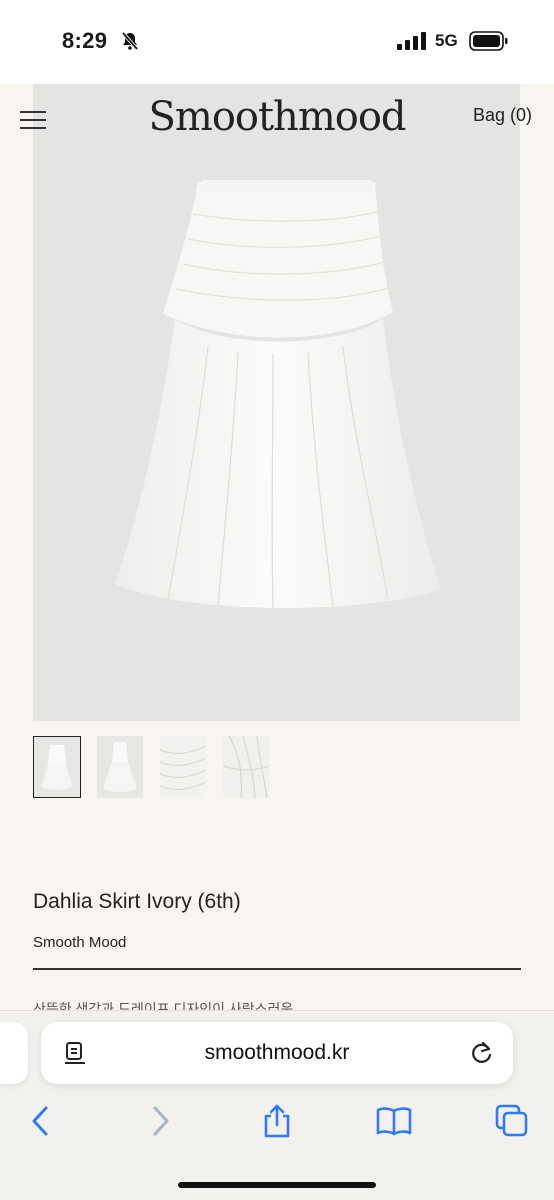  What do you see at coordinates (33, 121) in the screenshot?
I see `hamburger-menu-icon` at bounding box center [33, 121].